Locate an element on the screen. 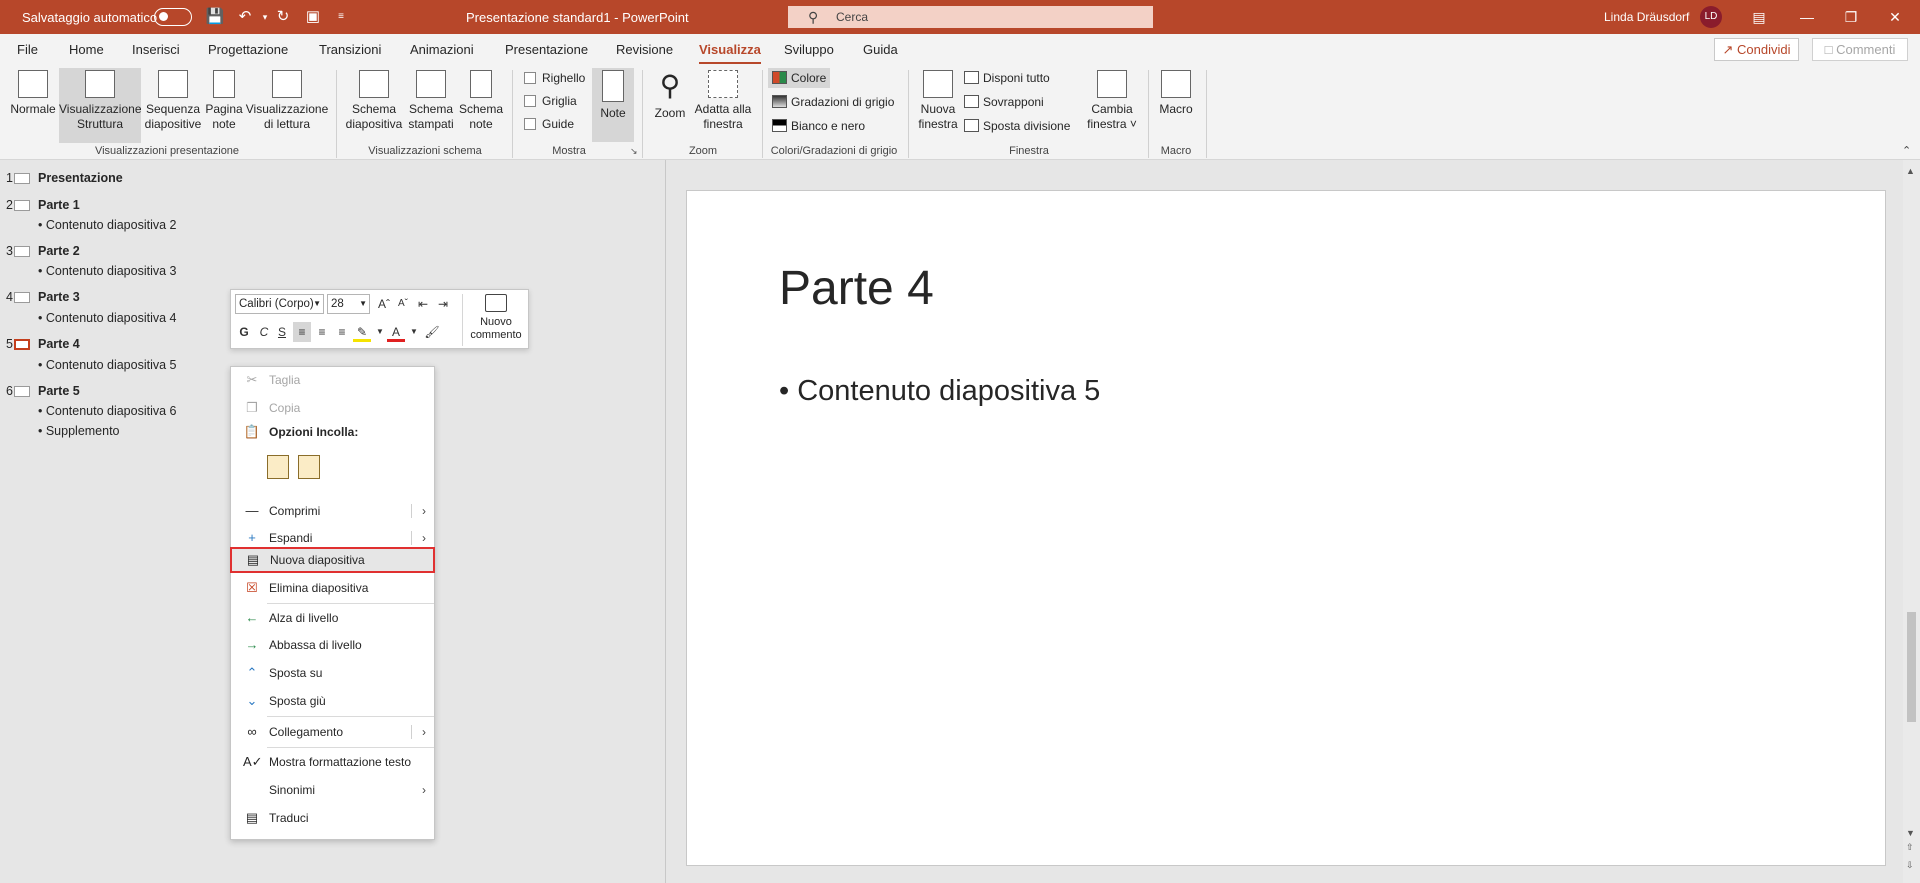 The width and height of the screenshot is (1920, 883). collapse-ribbon-icon: ⌃ is located at coordinates (1906, 150).